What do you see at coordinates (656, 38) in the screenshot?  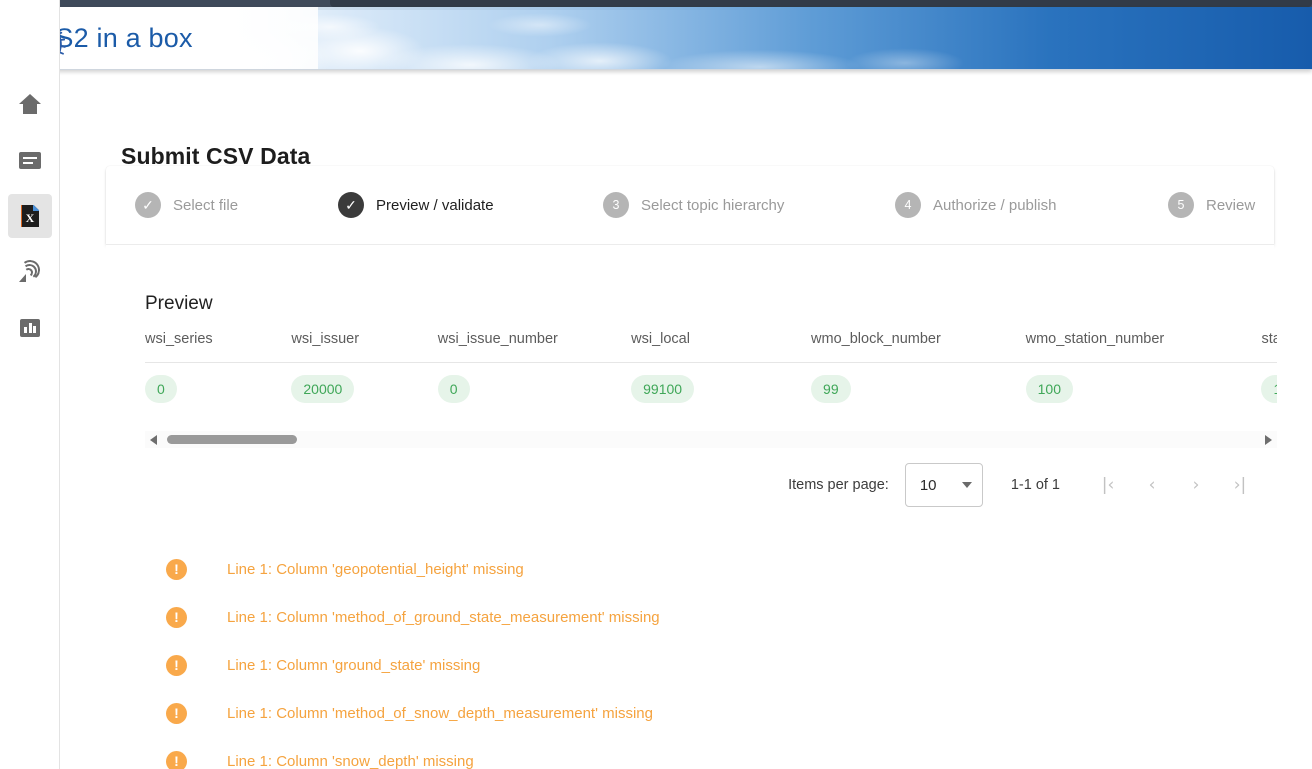 I see `app-toolbar: WIS2 in a box` at bounding box center [656, 38].